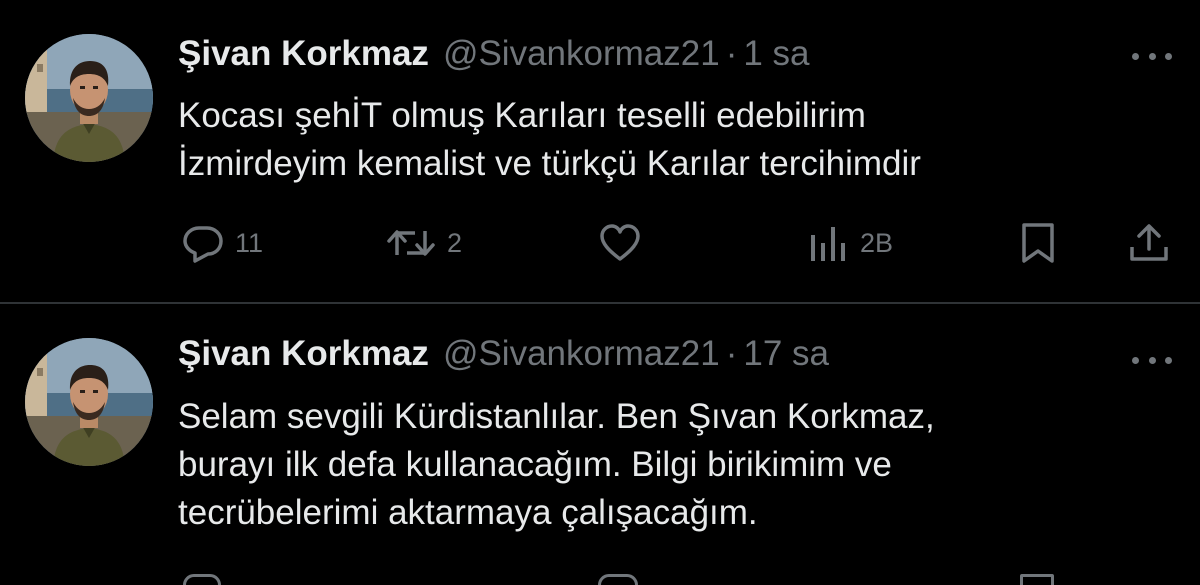 This screenshot has width=1200, height=585. I want to click on share-upload-icon, so click(1149, 242).